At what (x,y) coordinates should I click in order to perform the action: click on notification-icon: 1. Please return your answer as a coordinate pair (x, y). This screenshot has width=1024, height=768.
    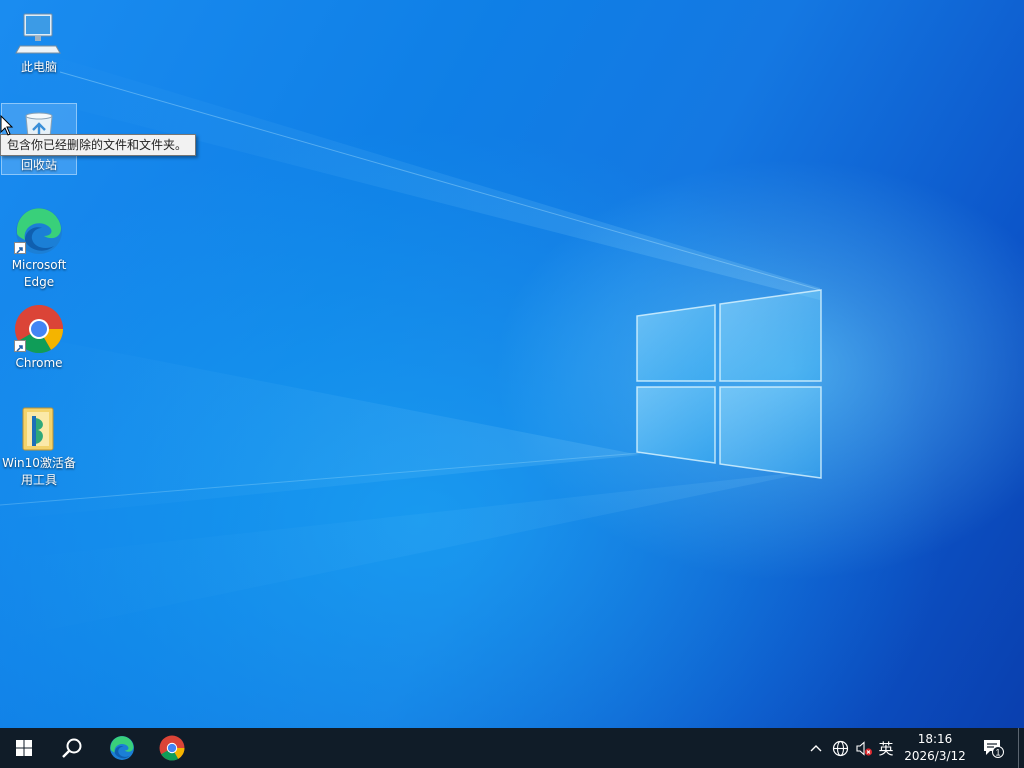
    Looking at the image, I should click on (994, 749).